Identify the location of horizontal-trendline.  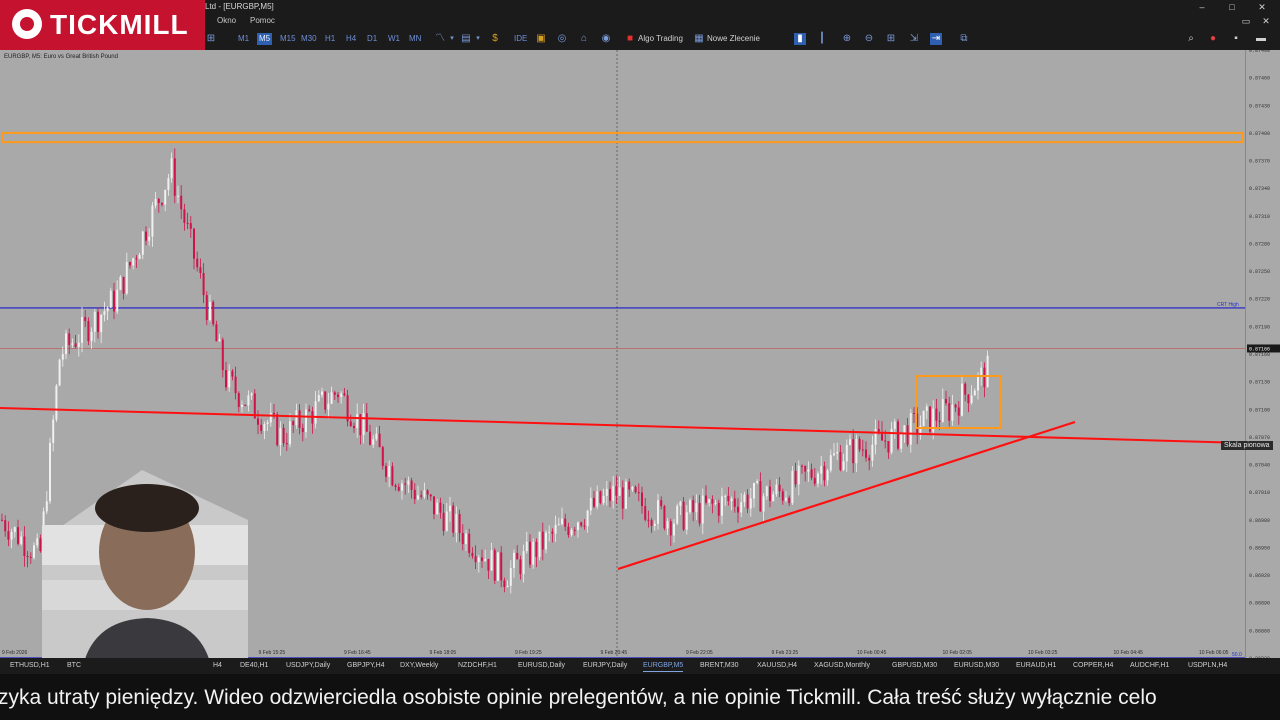
(623, 425).